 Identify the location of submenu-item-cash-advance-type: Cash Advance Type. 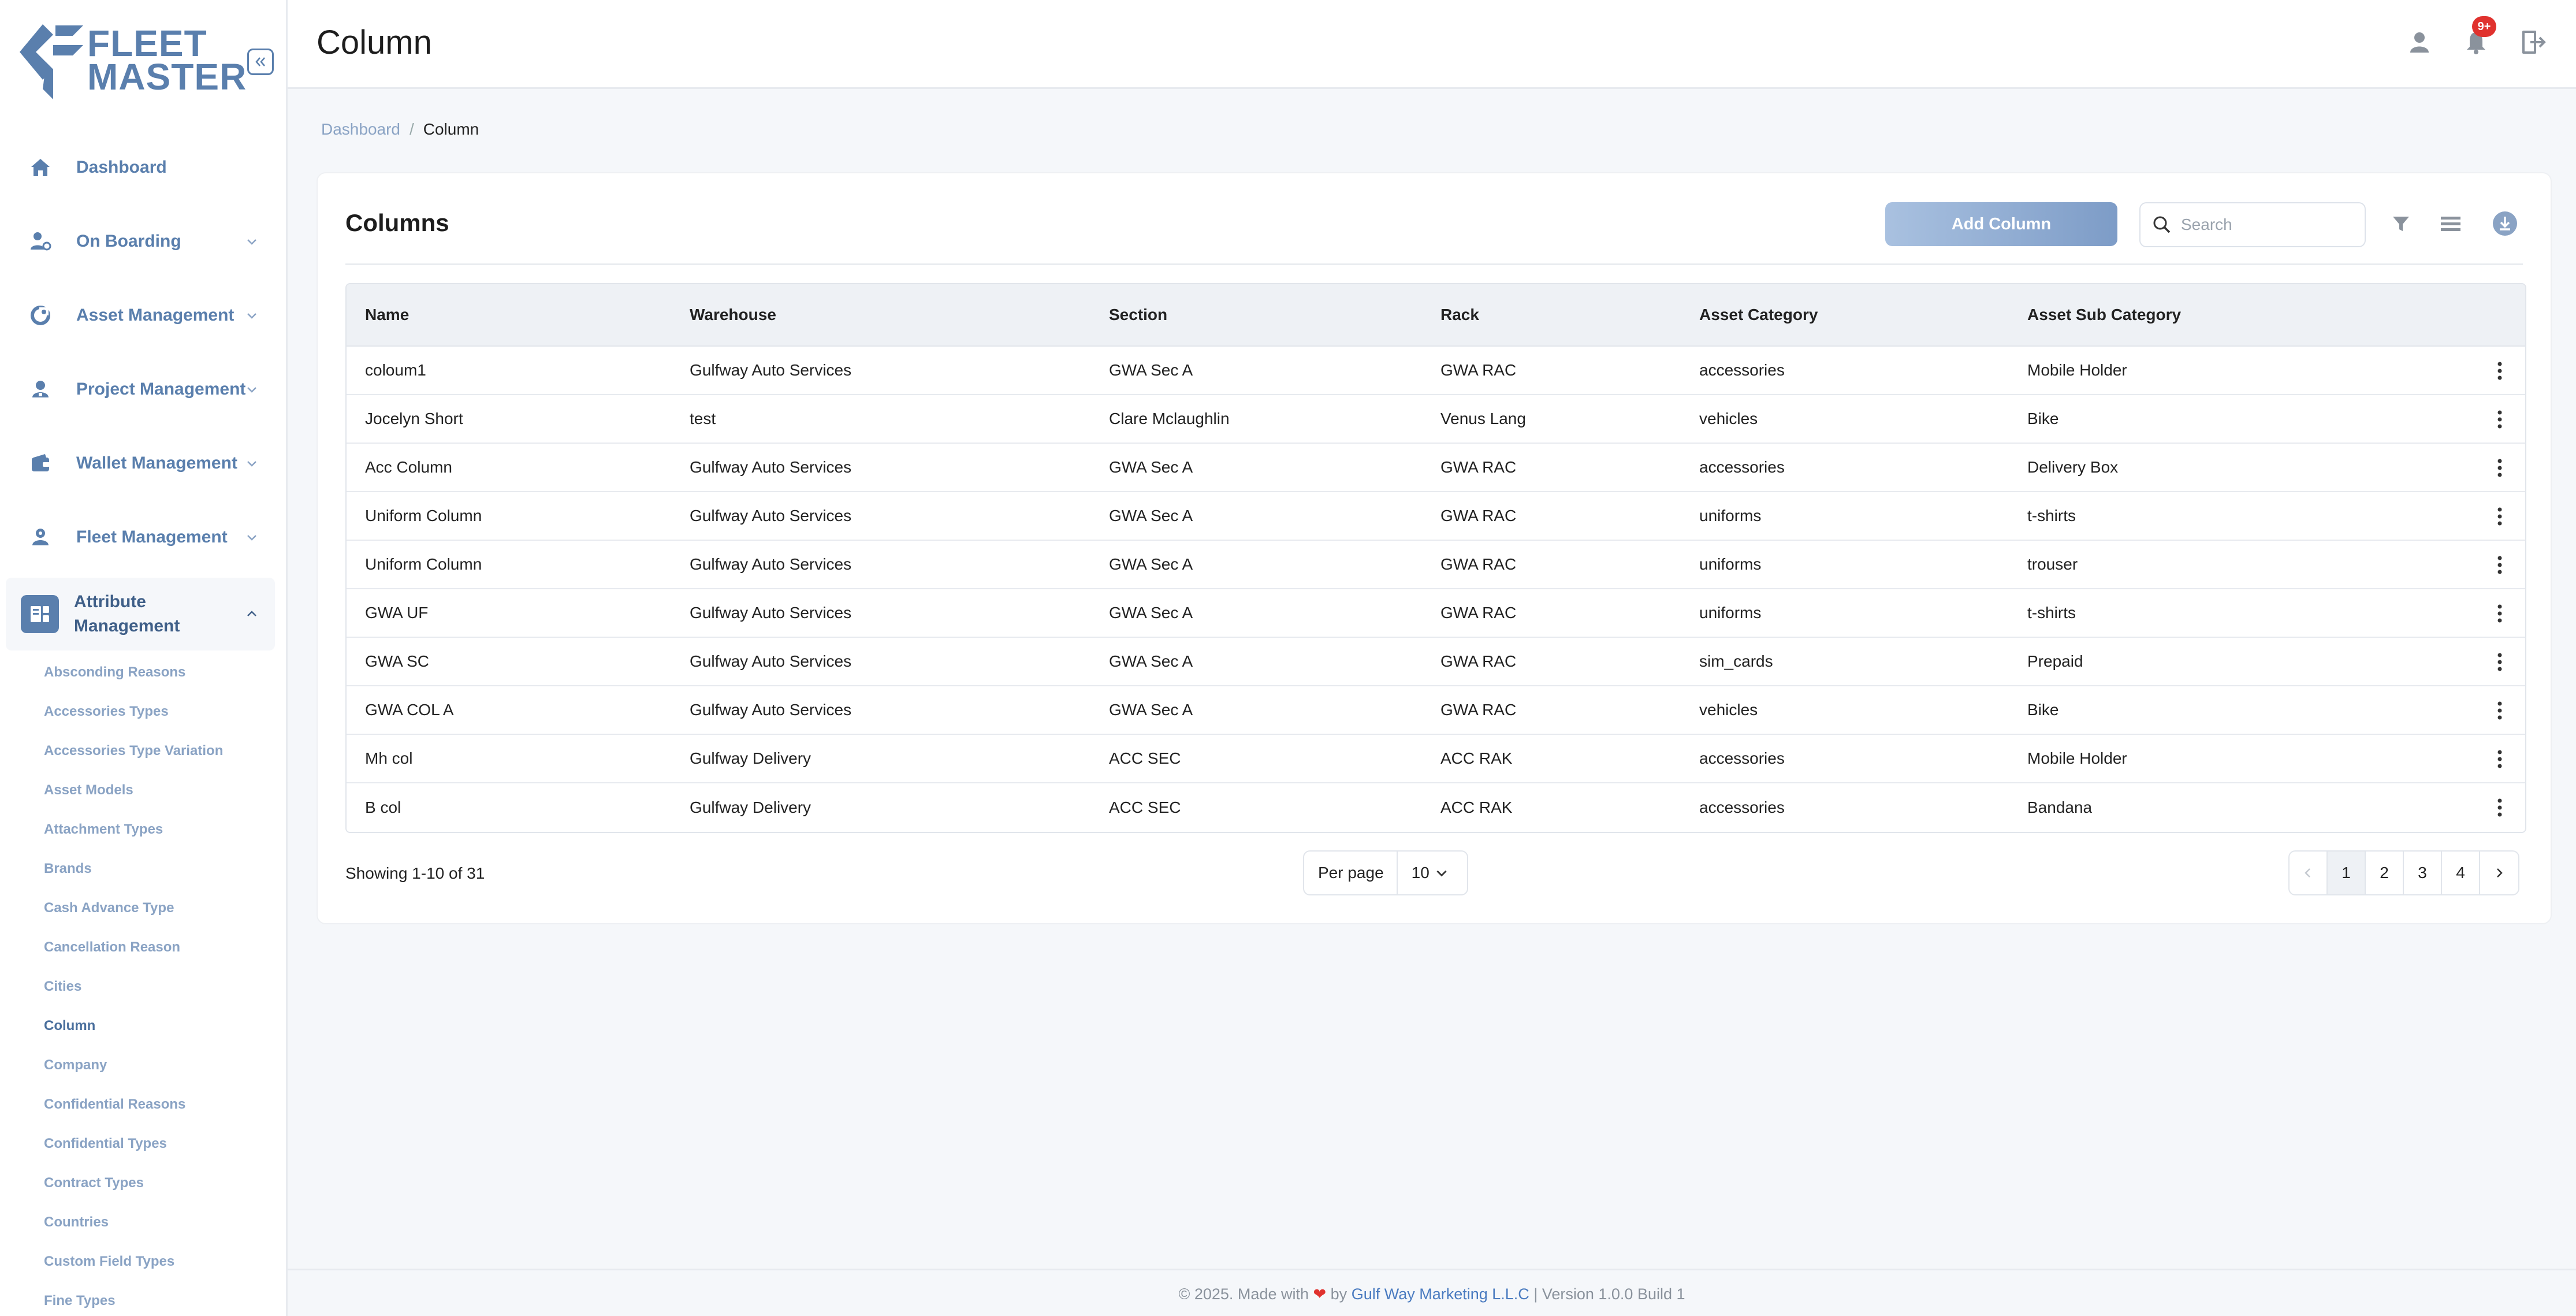
(159, 908).